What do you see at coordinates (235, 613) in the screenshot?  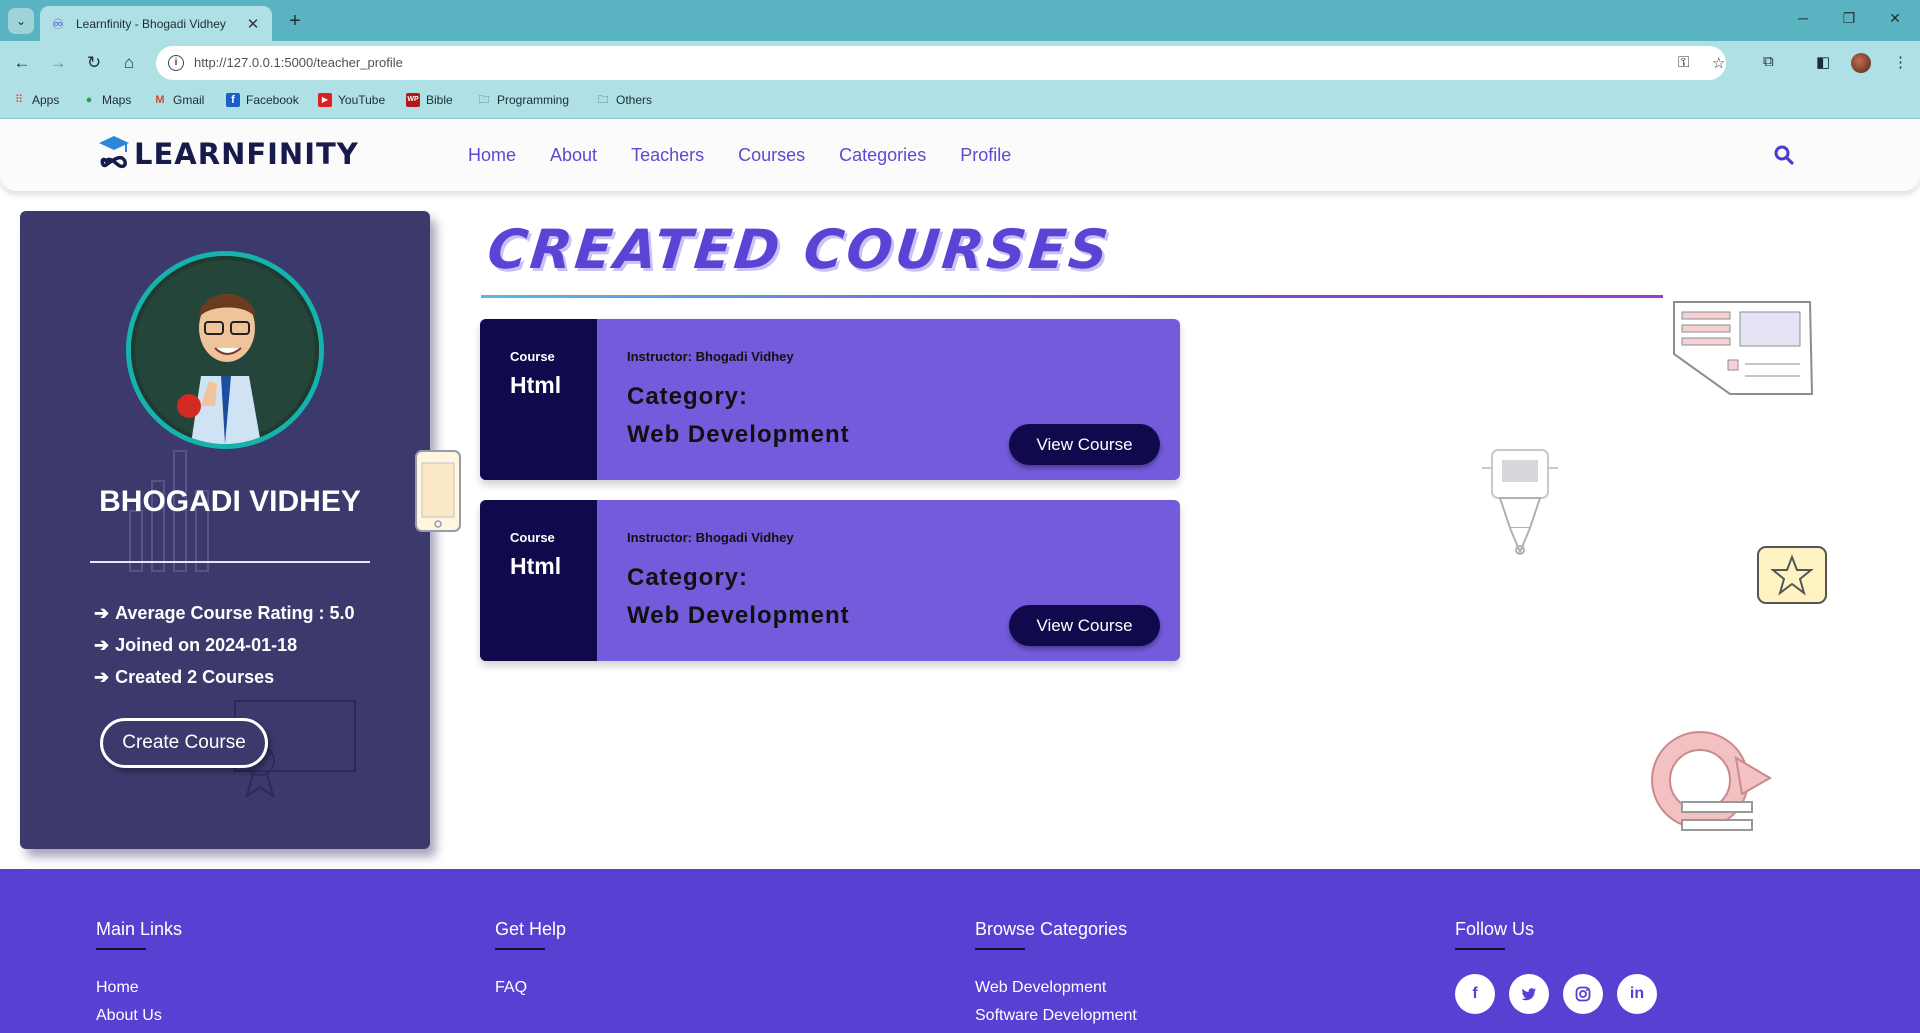 I see `stat-average-rating: Average Course Rating : 5.0` at bounding box center [235, 613].